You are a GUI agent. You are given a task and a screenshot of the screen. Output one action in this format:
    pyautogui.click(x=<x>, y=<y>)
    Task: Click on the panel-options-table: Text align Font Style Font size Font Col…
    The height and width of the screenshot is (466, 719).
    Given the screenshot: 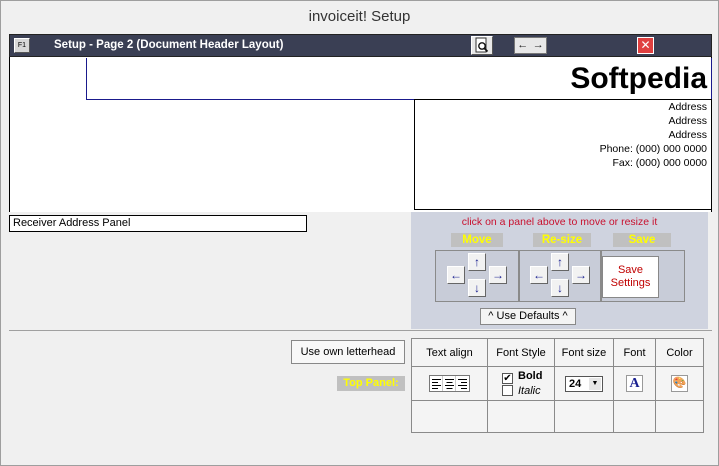 What is the action you would take?
    pyautogui.click(x=557, y=385)
    